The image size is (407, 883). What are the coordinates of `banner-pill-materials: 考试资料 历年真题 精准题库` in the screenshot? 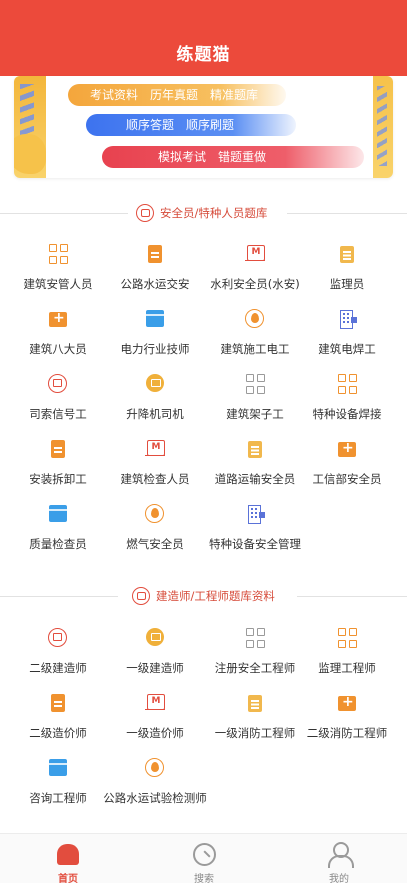 It's located at (177, 95).